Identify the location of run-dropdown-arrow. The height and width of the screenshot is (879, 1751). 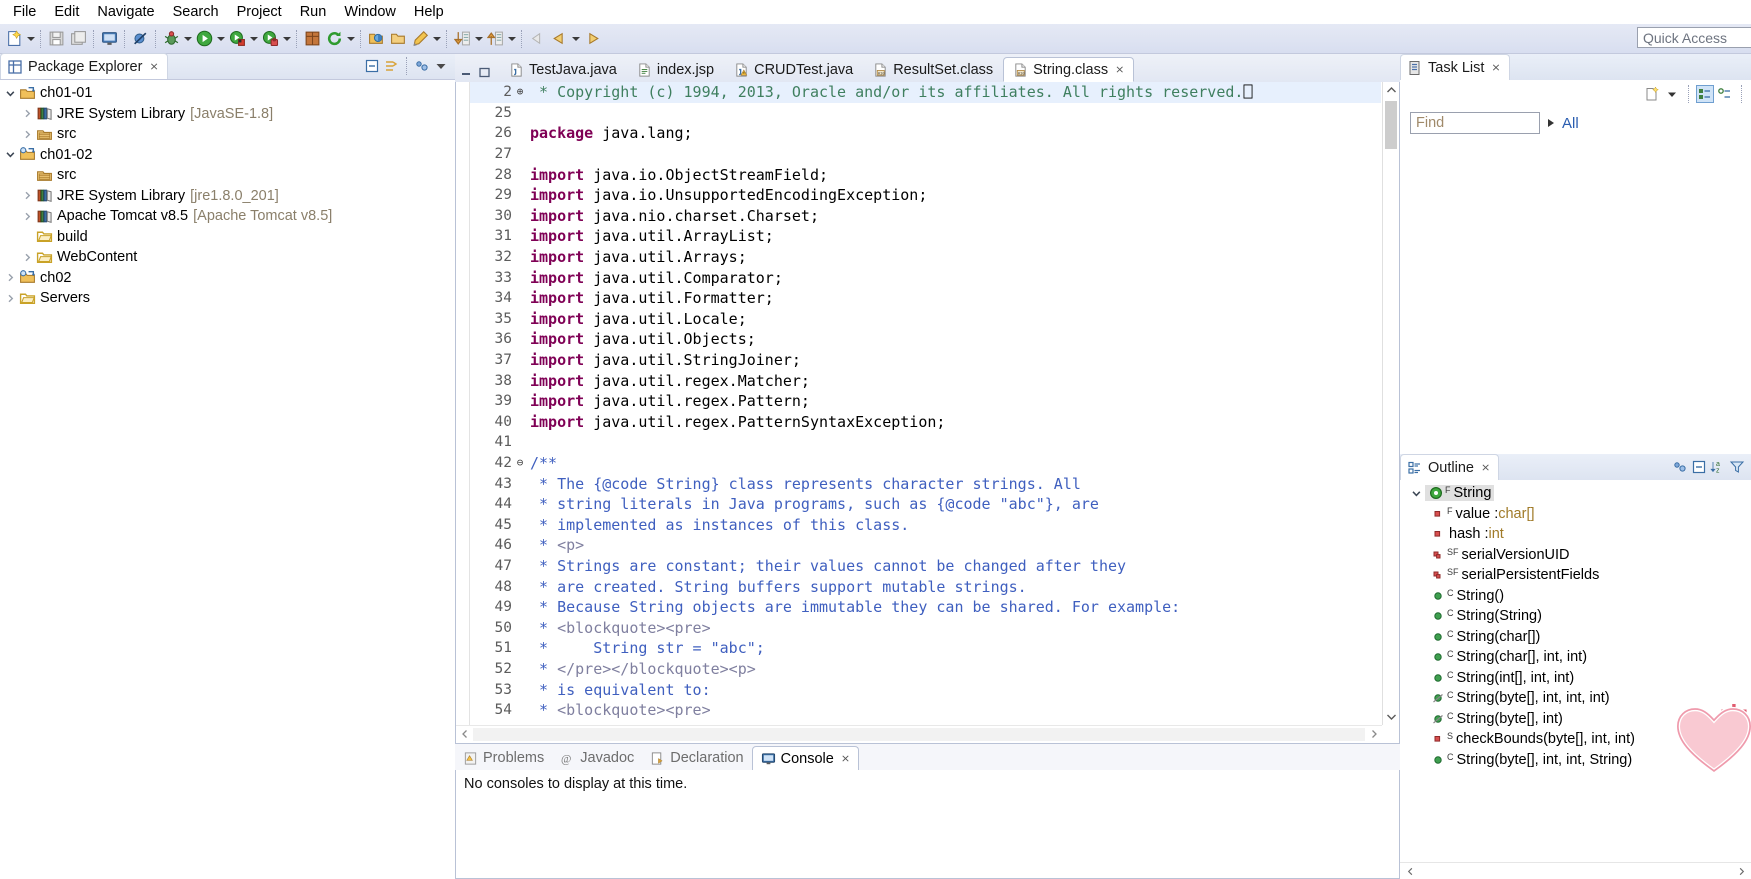
(220, 39).